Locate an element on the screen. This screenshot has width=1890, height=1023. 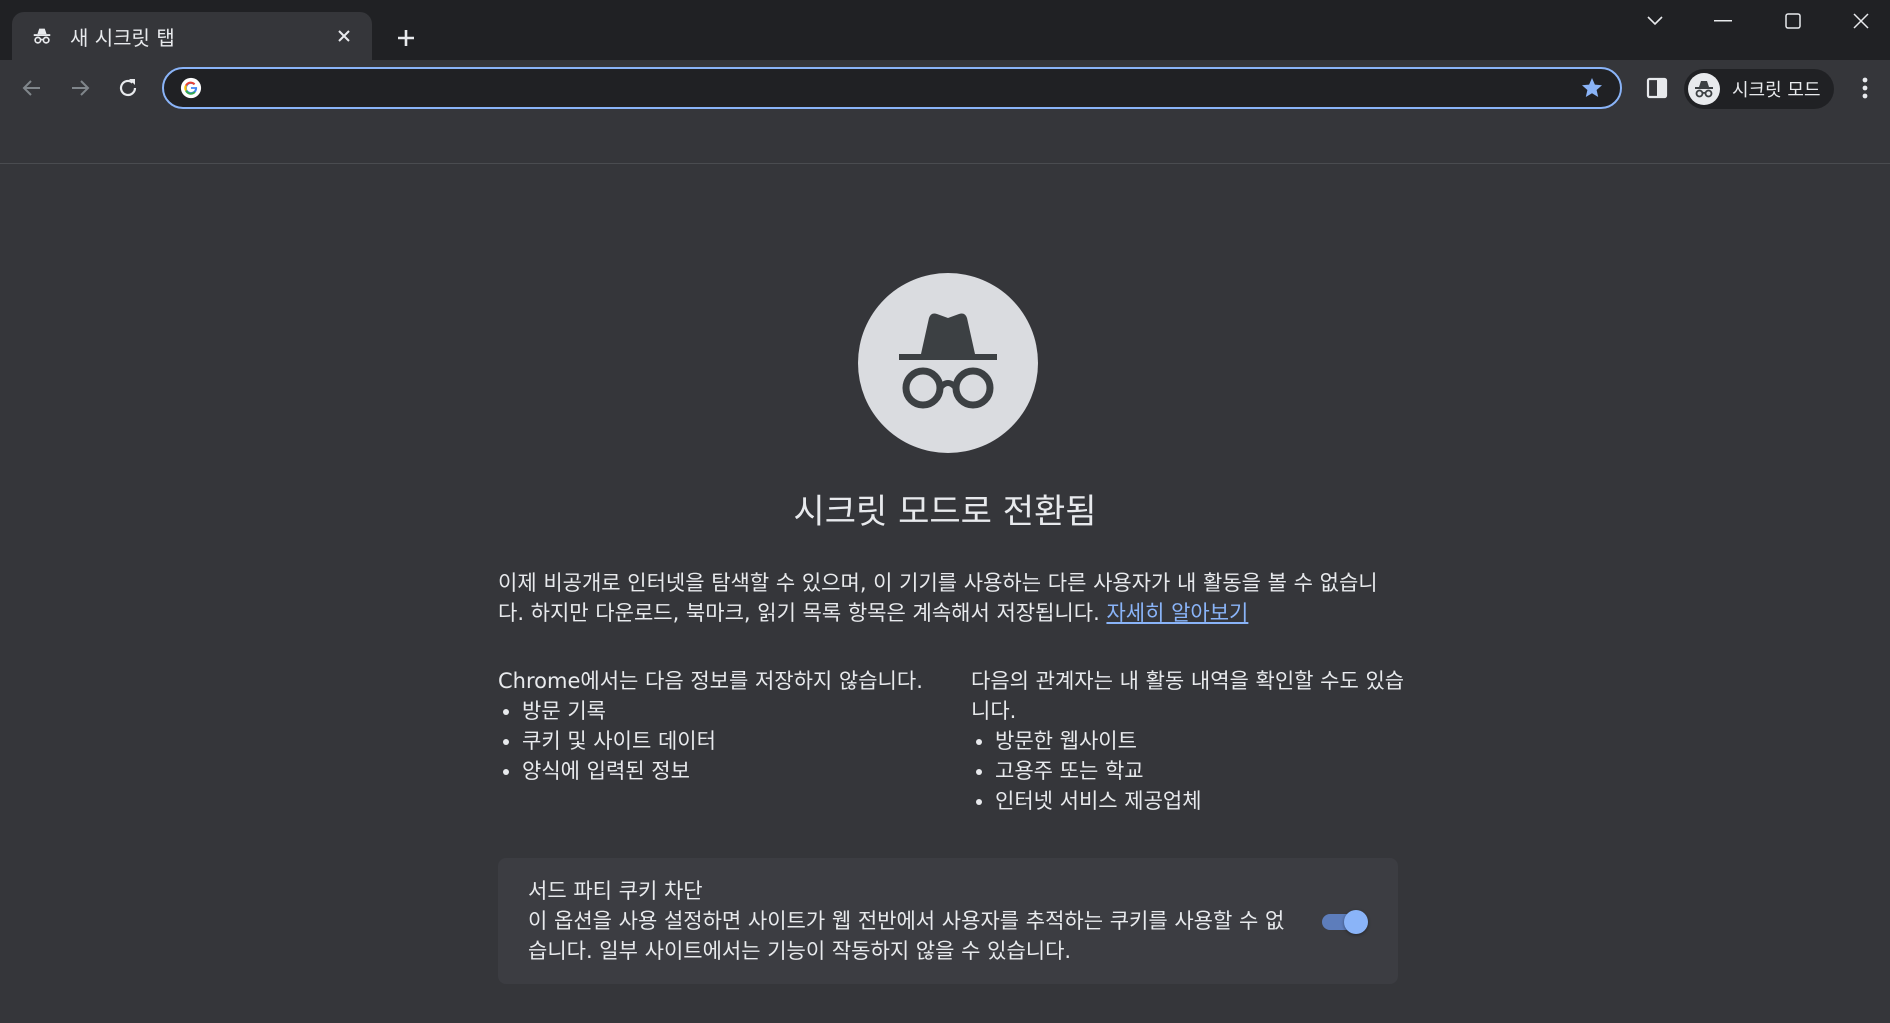
not-saved-list: 방문 기록 쿠키 및 사이트 데이터 양식에 입력된 정보 is located at coordinates (718, 741).